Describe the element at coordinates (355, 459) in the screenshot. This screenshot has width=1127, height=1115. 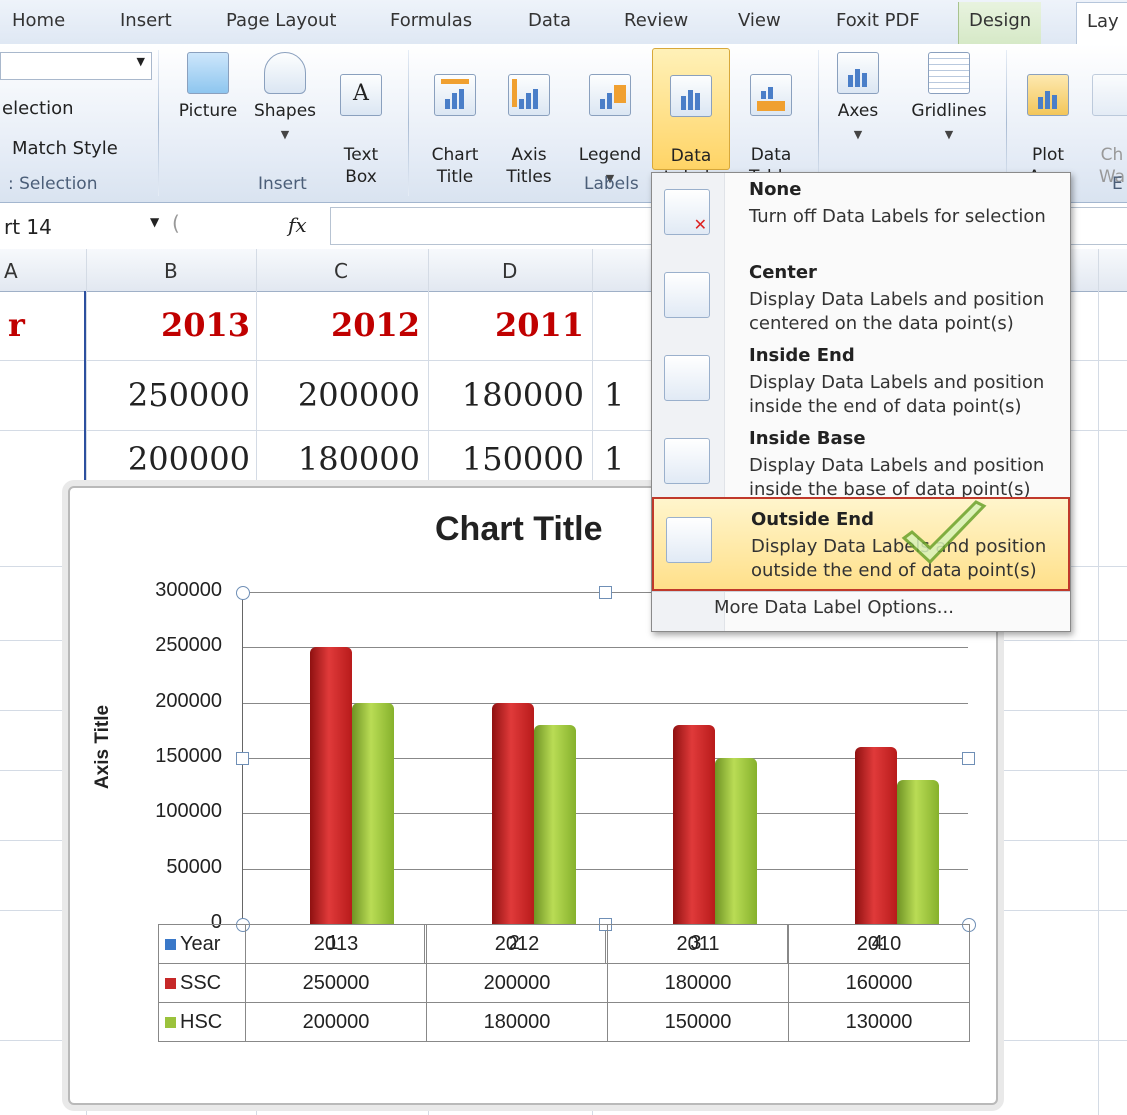
I see `cell-c3: 180000` at that location.